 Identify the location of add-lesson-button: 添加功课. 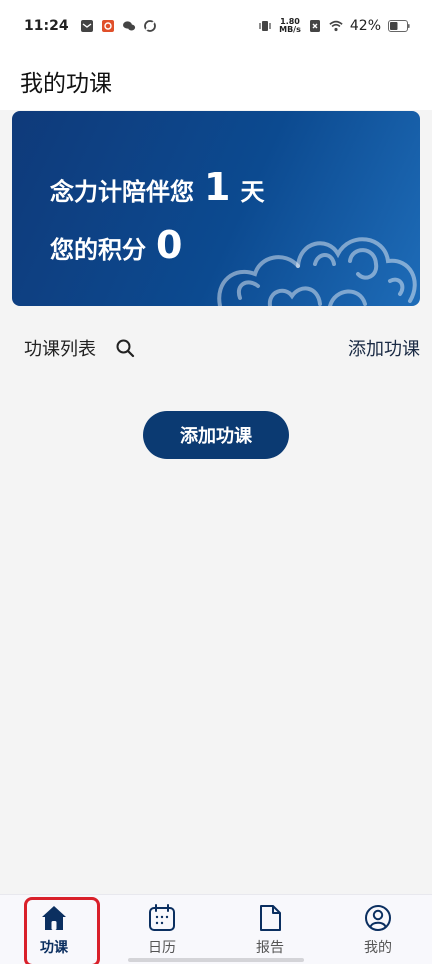
(216, 435).